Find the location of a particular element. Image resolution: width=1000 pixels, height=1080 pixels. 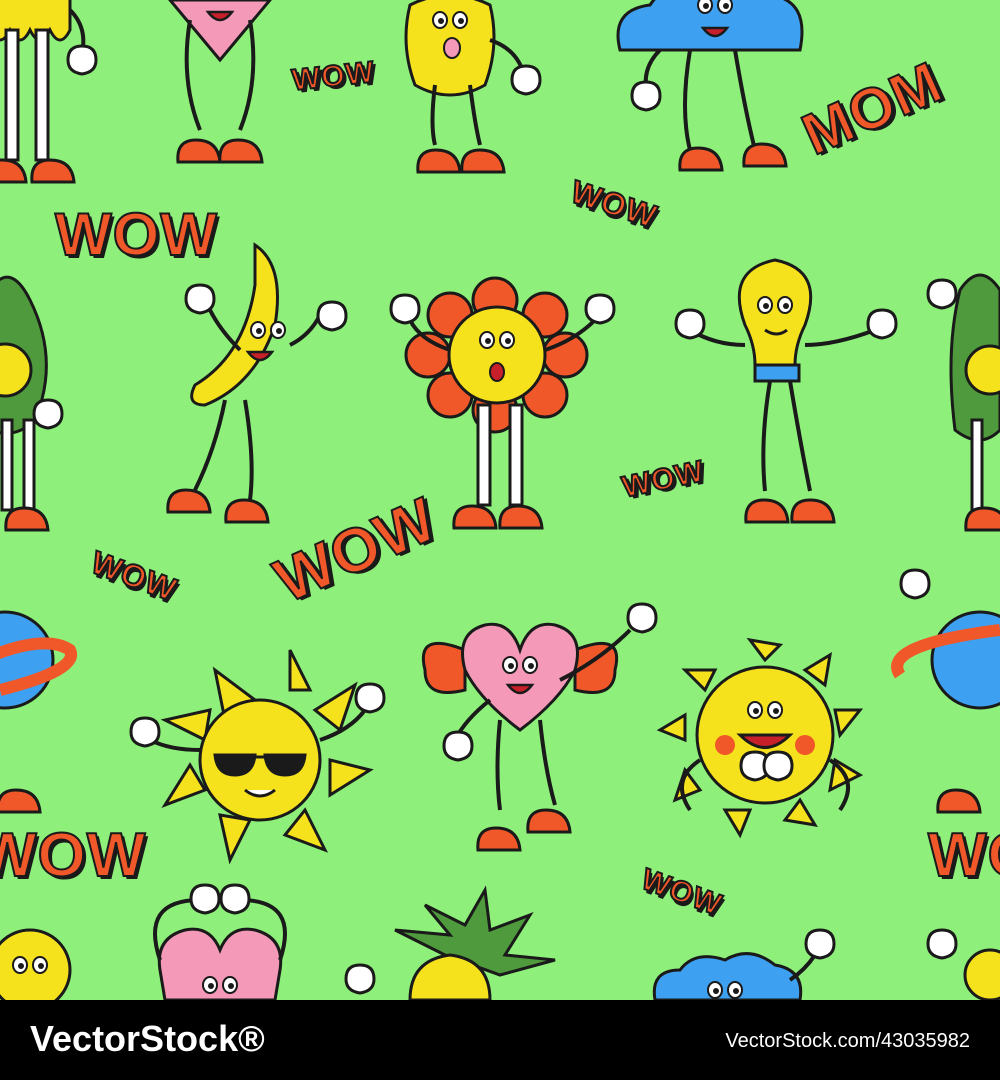

footer-bar: VectorStock® VectorStock.com/43035982 is located at coordinates (500, 1040).